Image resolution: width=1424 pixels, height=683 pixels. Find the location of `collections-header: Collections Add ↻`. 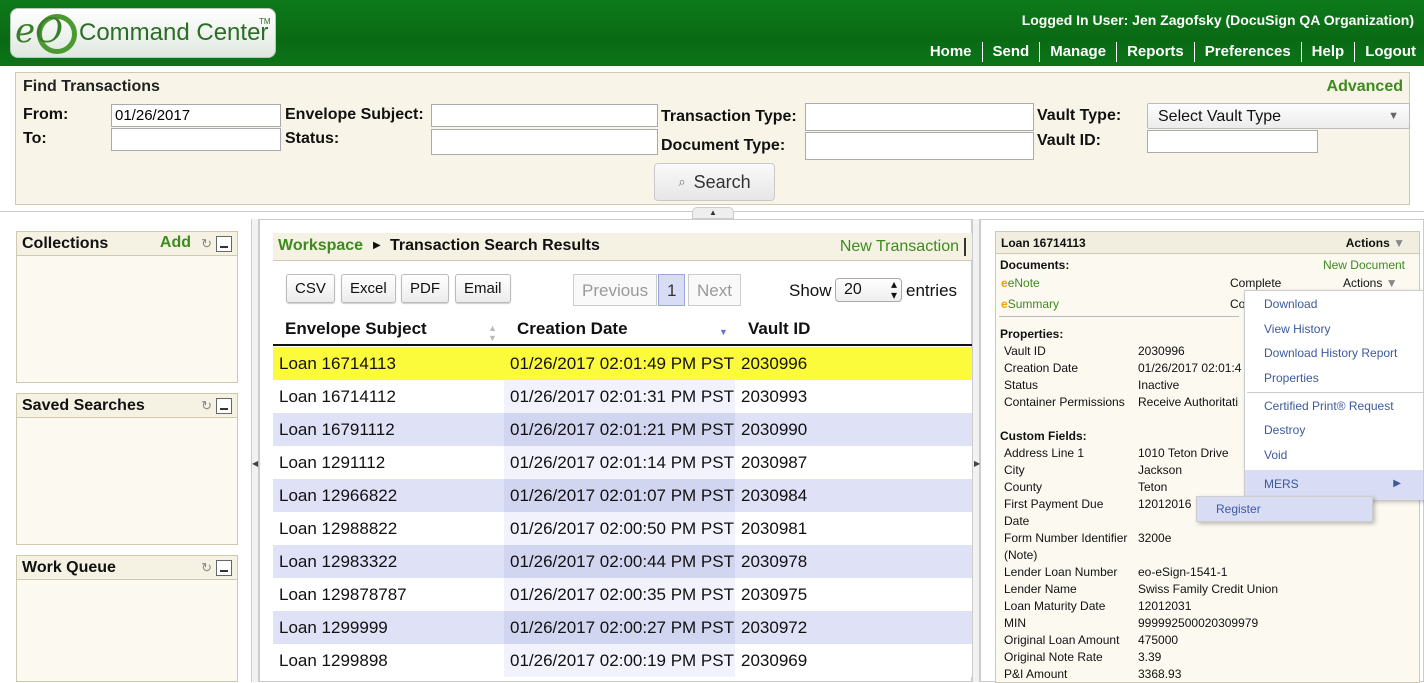

collections-header: Collections Add ↻ is located at coordinates (127, 244).